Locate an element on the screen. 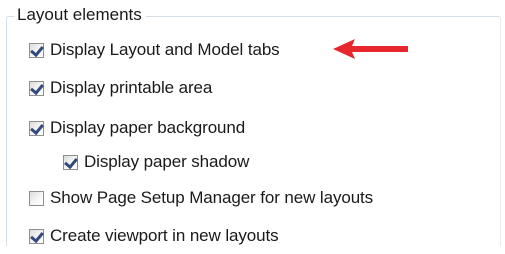  display-printable-area-option: Display printable area is located at coordinates (120, 88).